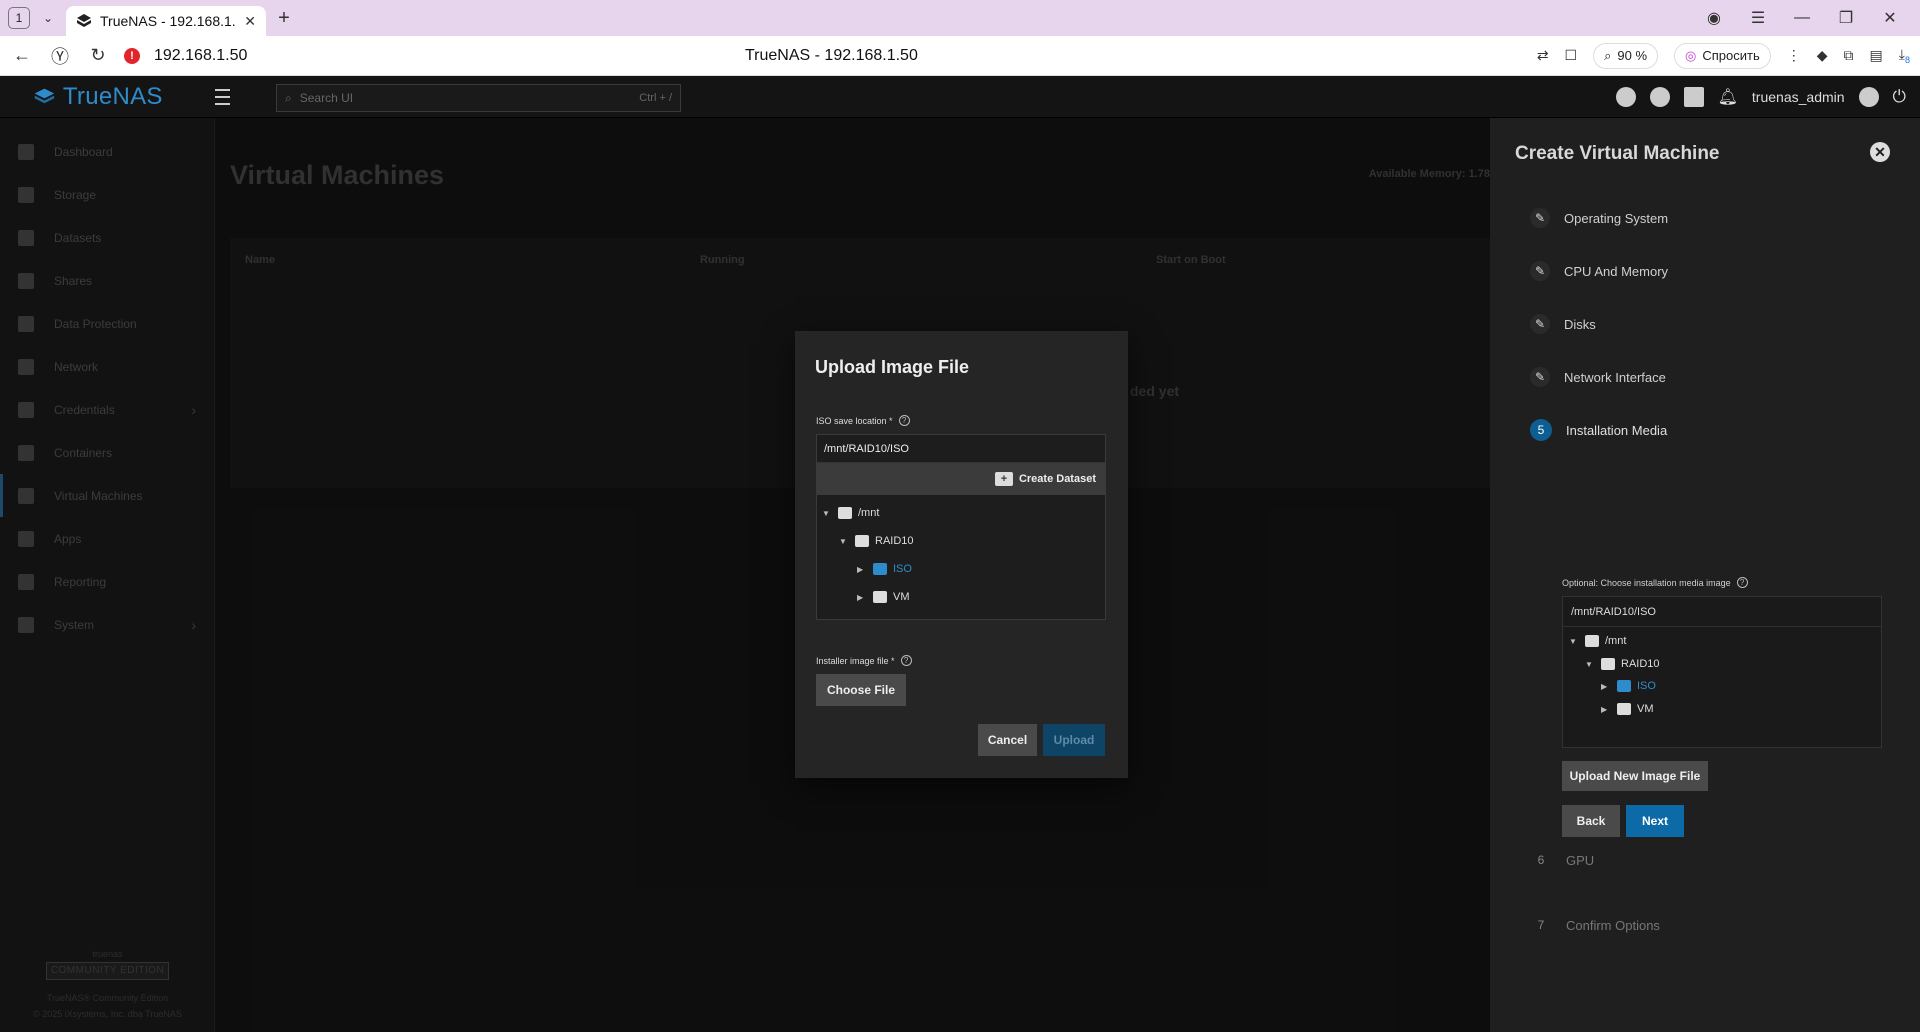 This screenshot has height=1032, width=1920. I want to click on more-icon: ⋮, so click(1794, 55).